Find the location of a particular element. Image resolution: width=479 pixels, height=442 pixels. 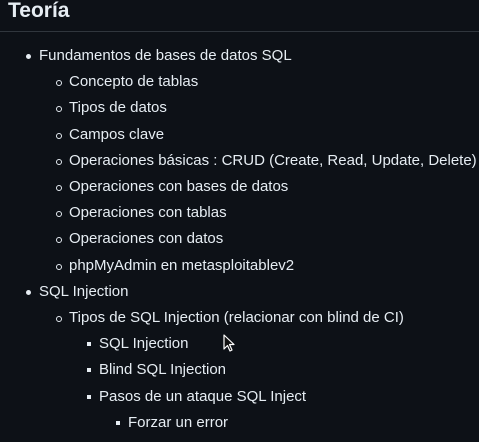

list-item-label: Operaciones con datos is located at coordinates (146, 238).